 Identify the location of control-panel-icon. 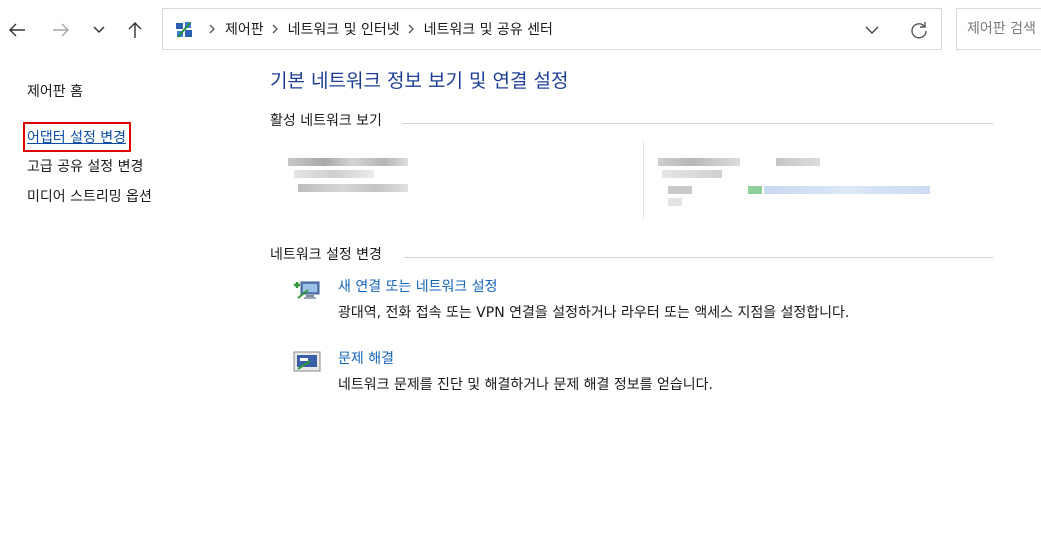
(184, 30).